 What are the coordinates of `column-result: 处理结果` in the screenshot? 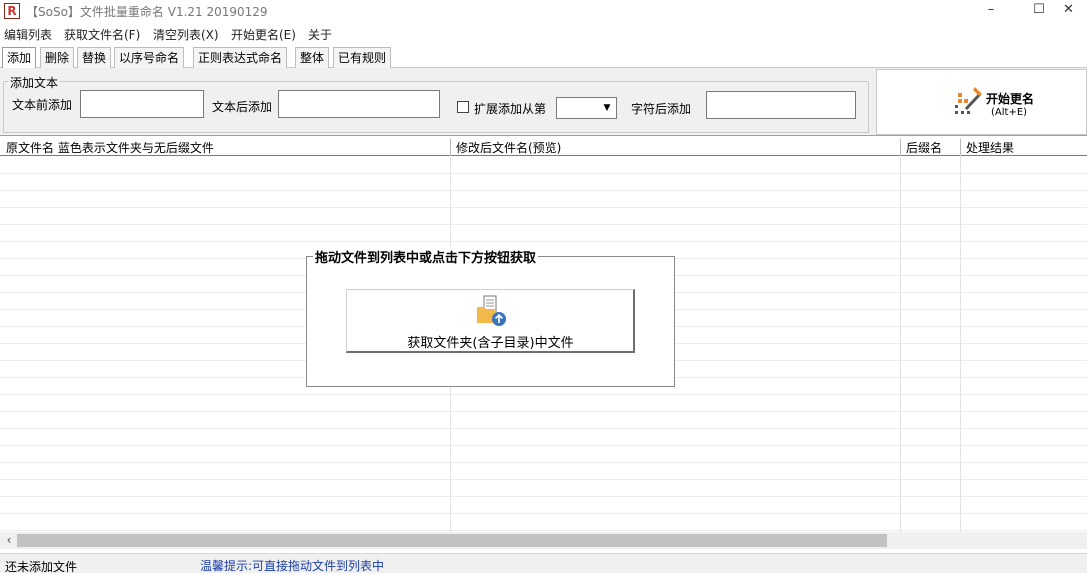 It's located at (990, 147).